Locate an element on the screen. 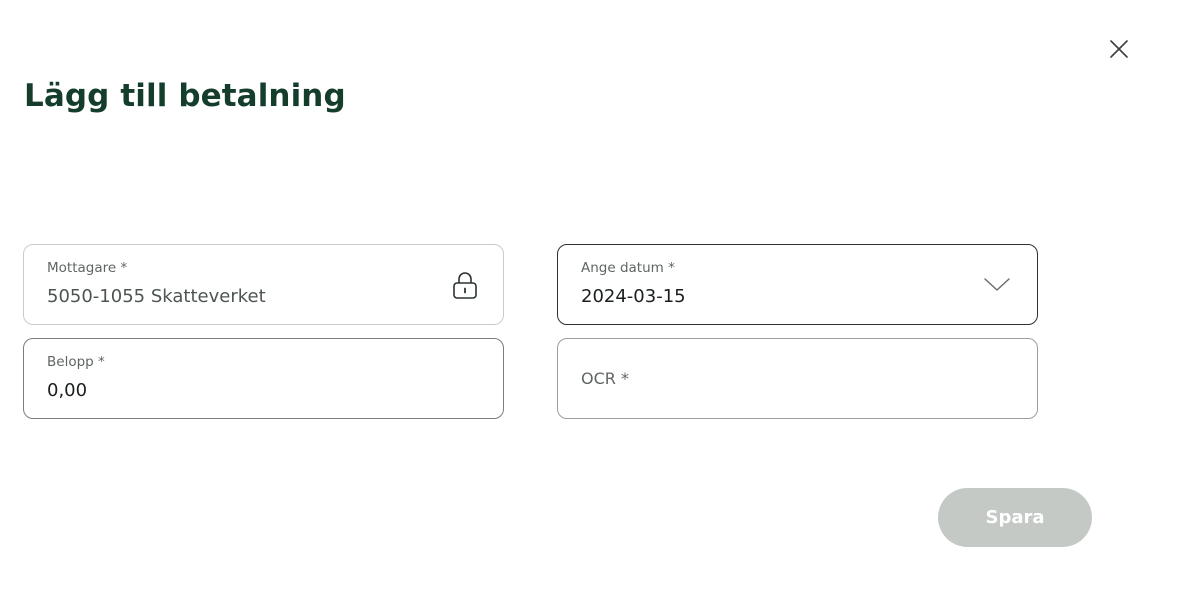  date-value: 2024-03-15 is located at coordinates (633, 296).